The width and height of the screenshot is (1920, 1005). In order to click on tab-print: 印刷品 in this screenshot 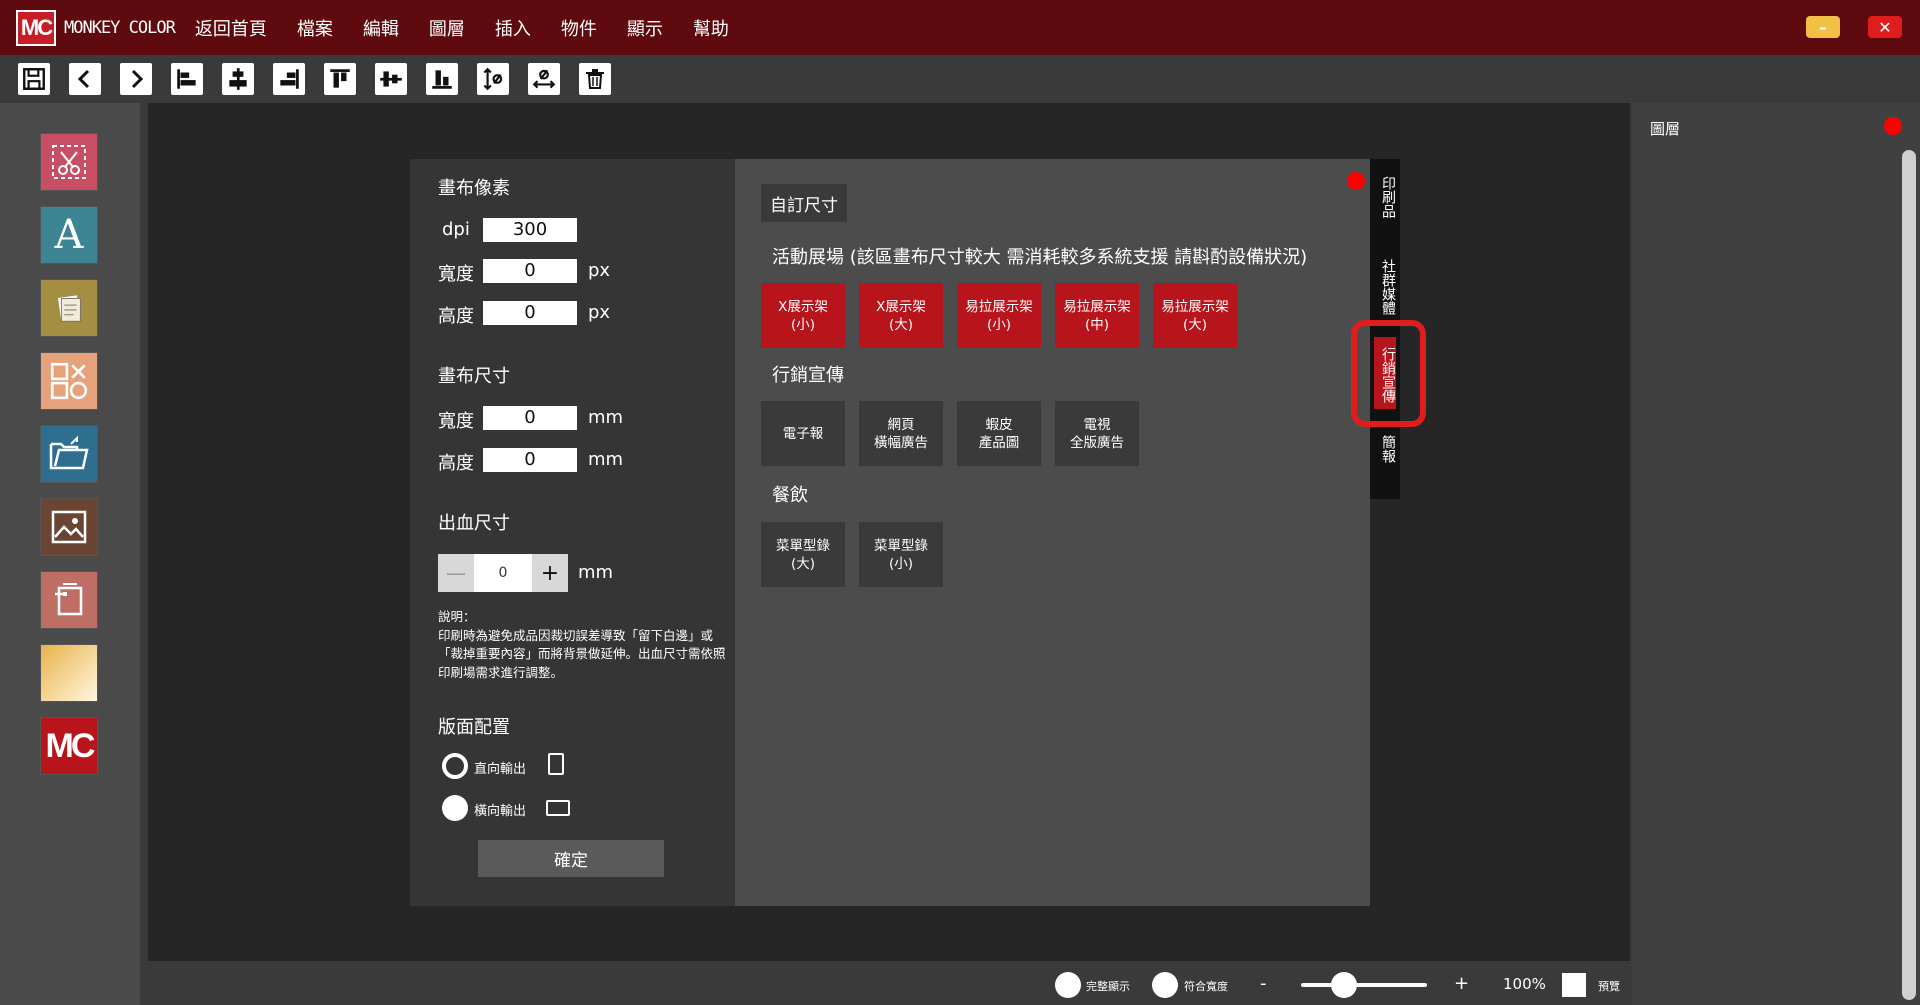, I will do `click(1385, 197)`.